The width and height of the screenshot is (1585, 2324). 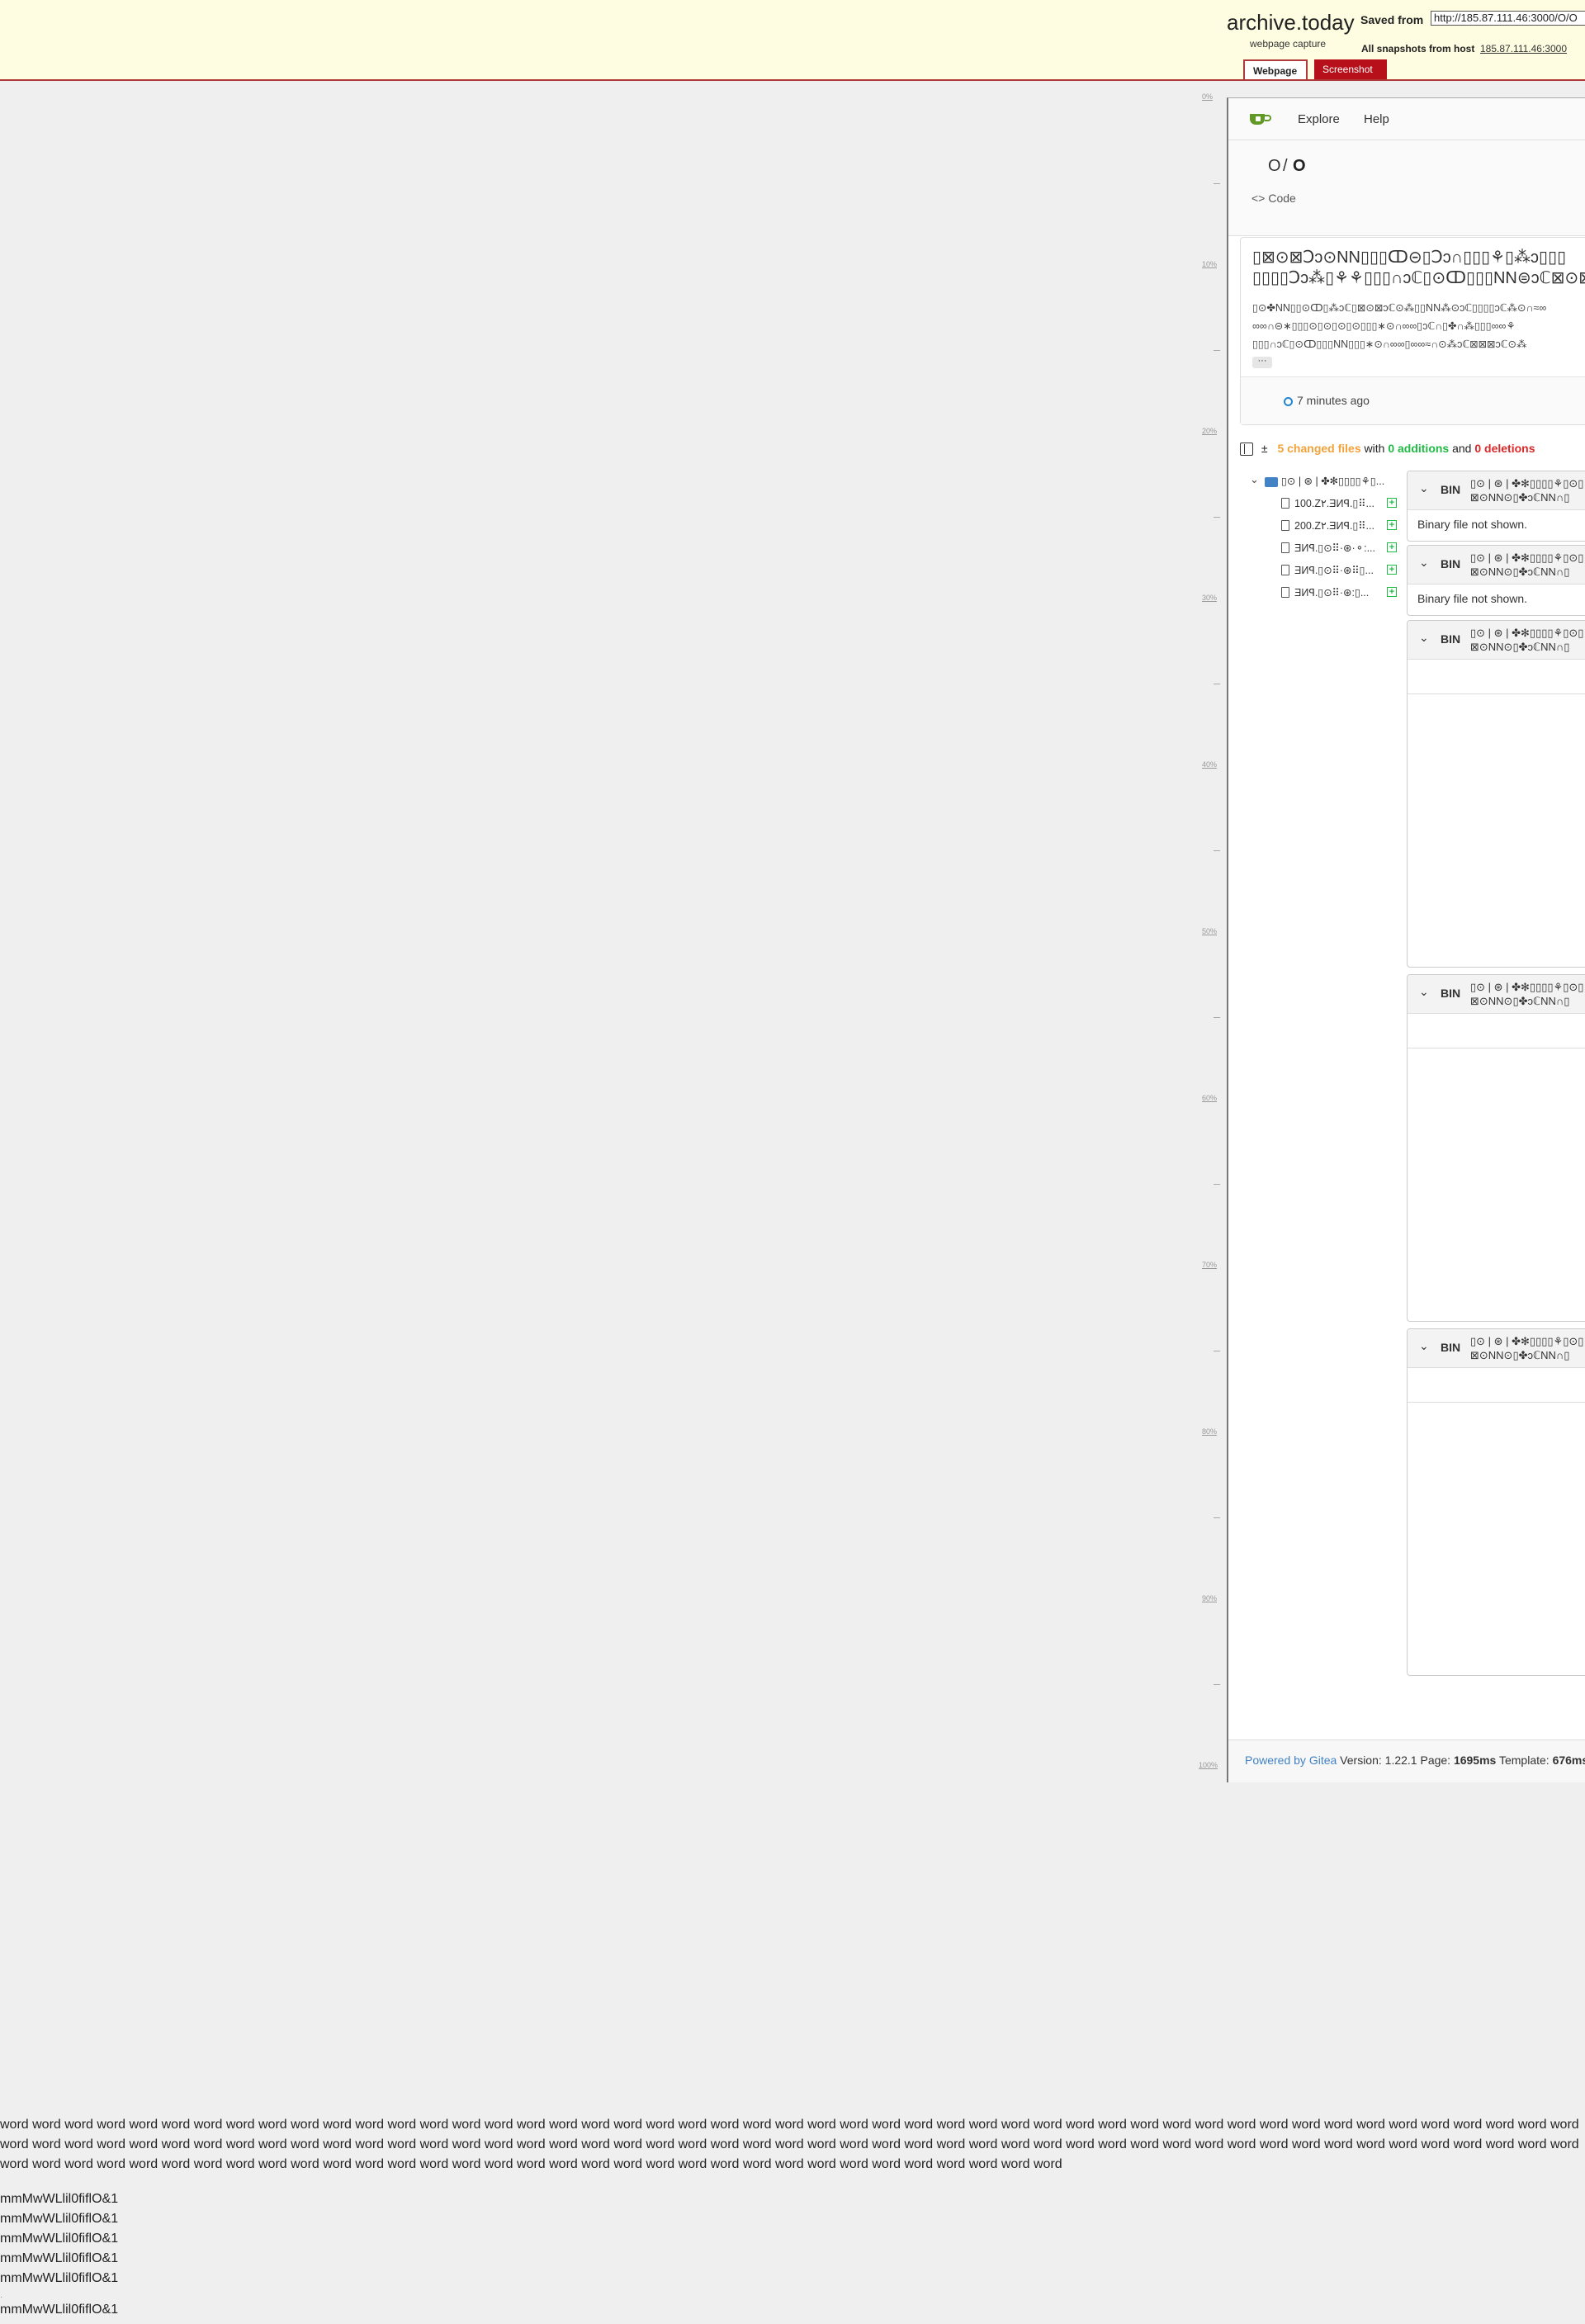 What do you see at coordinates (1276, 69) in the screenshot?
I see `tab-webpage: Webpage` at bounding box center [1276, 69].